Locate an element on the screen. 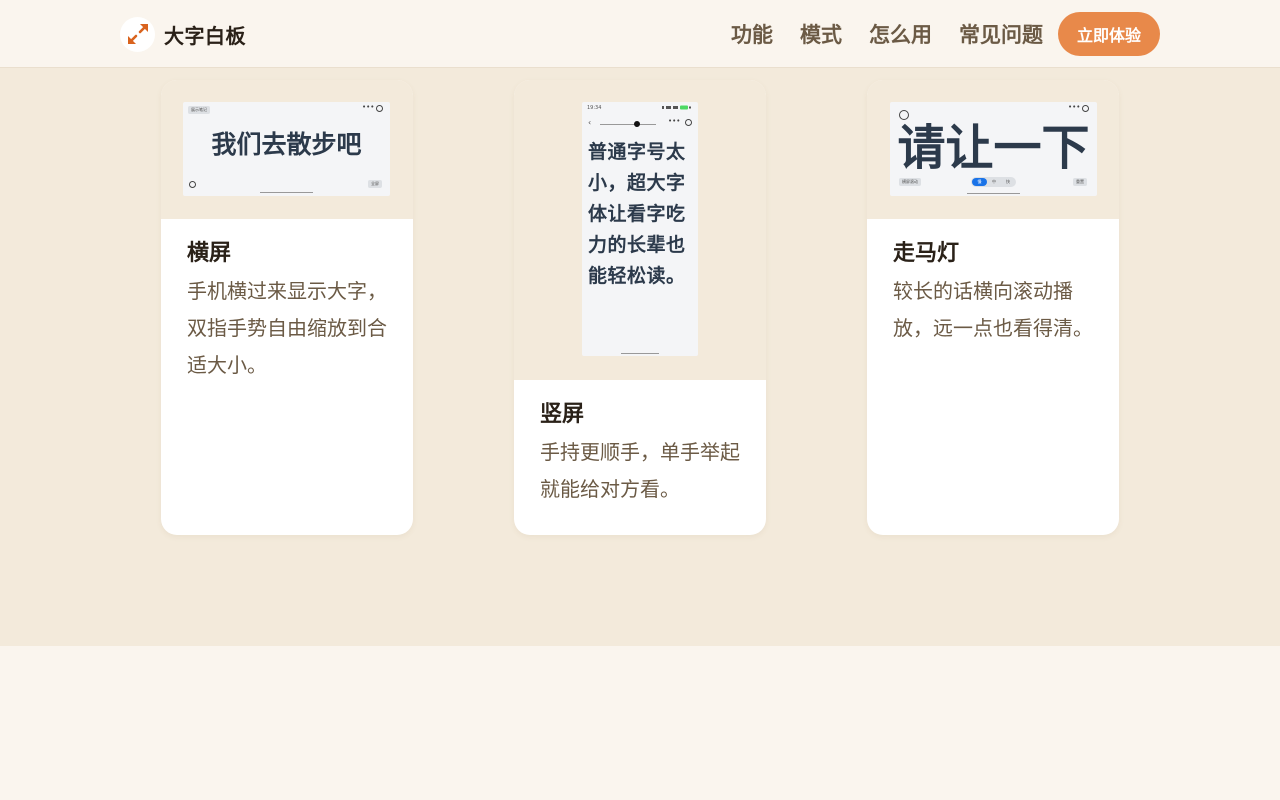  nav-link-features: 功能 is located at coordinates (752, 34).